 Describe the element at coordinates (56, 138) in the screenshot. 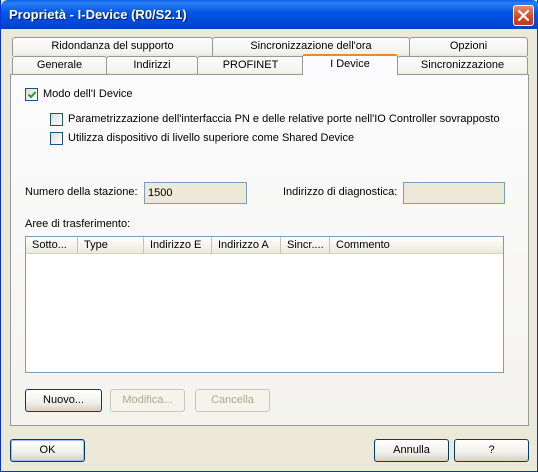

I see `shared-device-checkbox` at that location.